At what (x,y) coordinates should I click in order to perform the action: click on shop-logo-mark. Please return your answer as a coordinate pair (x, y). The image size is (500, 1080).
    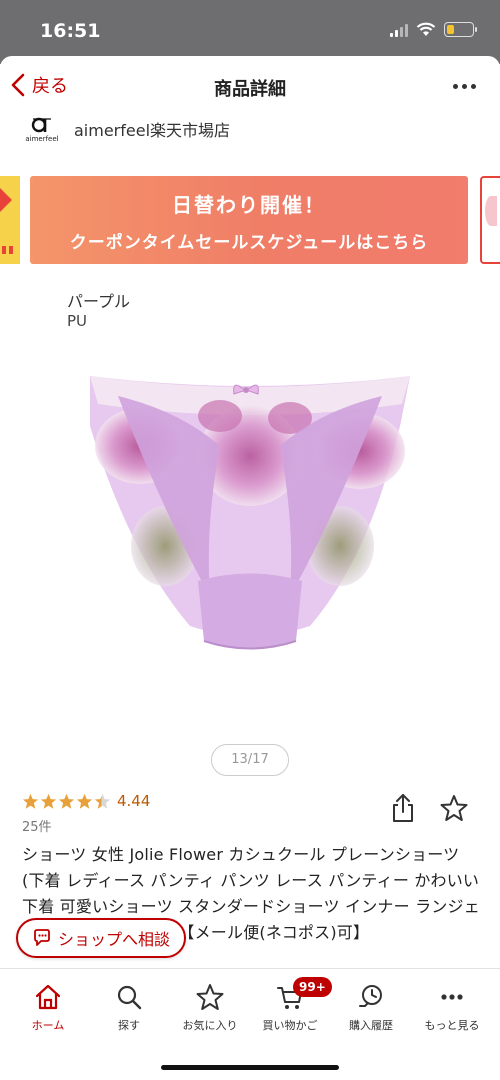
    Looking at the image, I should click on (41, 125).